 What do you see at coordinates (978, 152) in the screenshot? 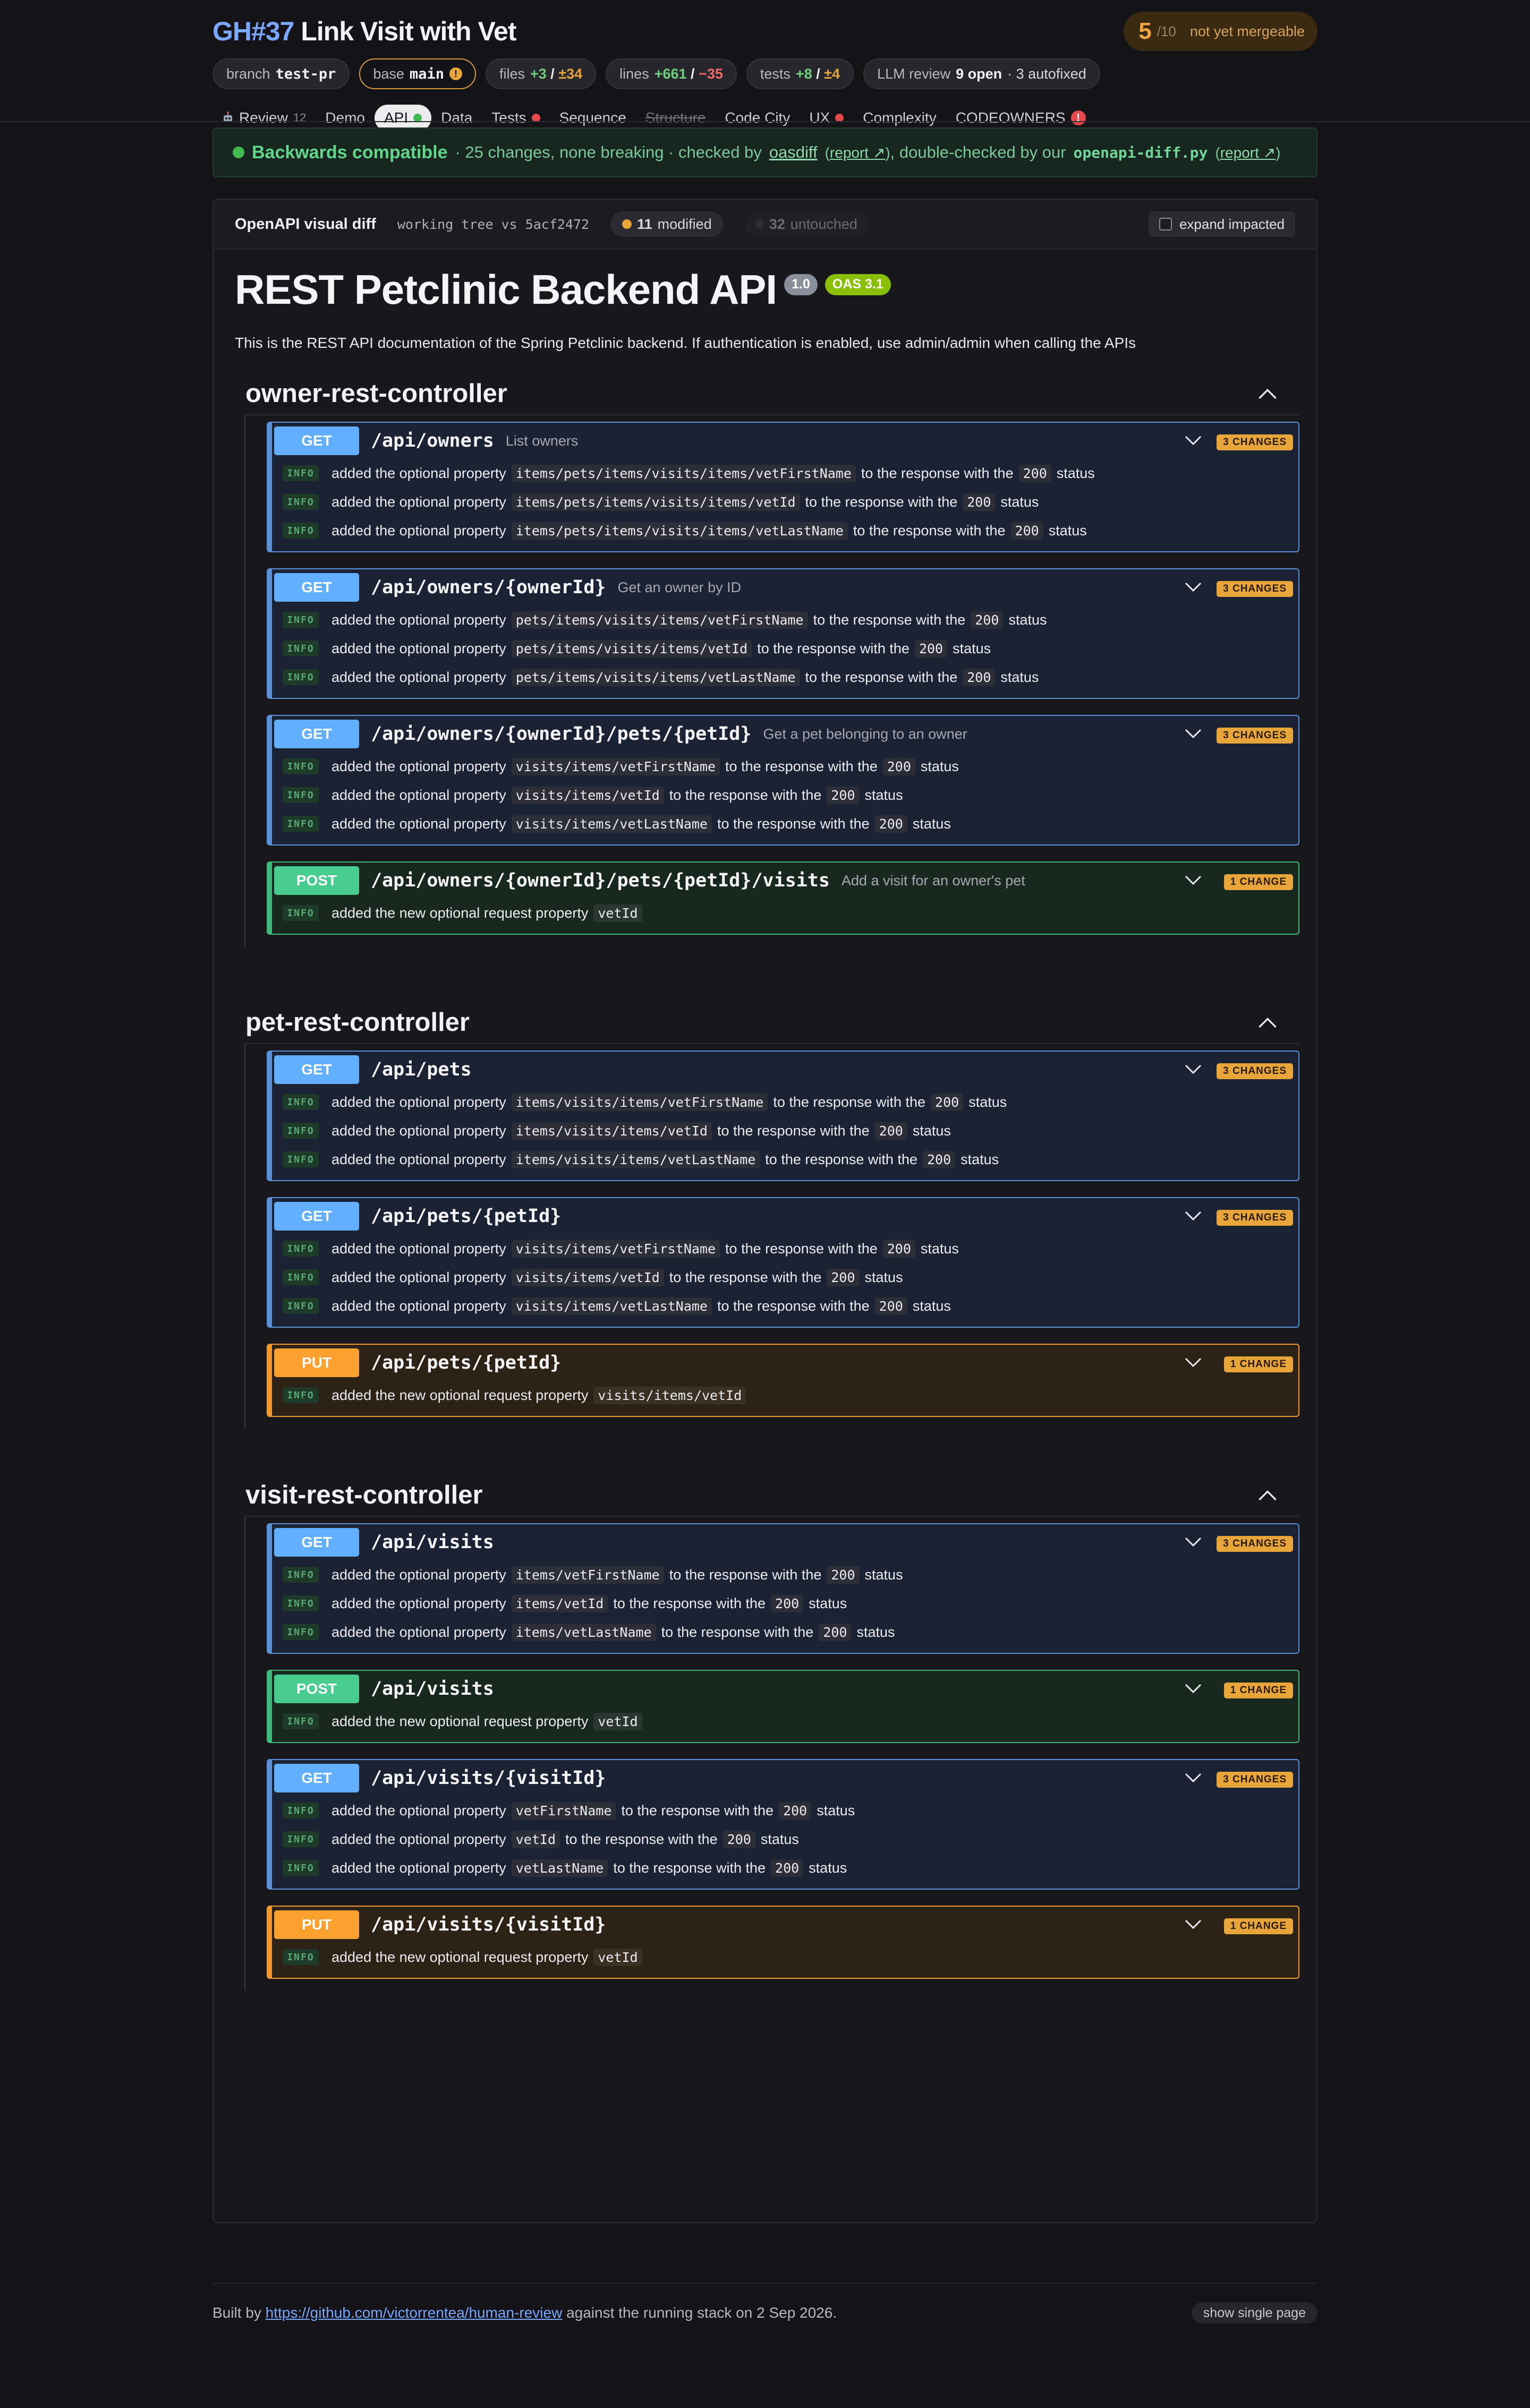
I see `compat-middle: , double-checked by our` at bounding box center [978, 152].